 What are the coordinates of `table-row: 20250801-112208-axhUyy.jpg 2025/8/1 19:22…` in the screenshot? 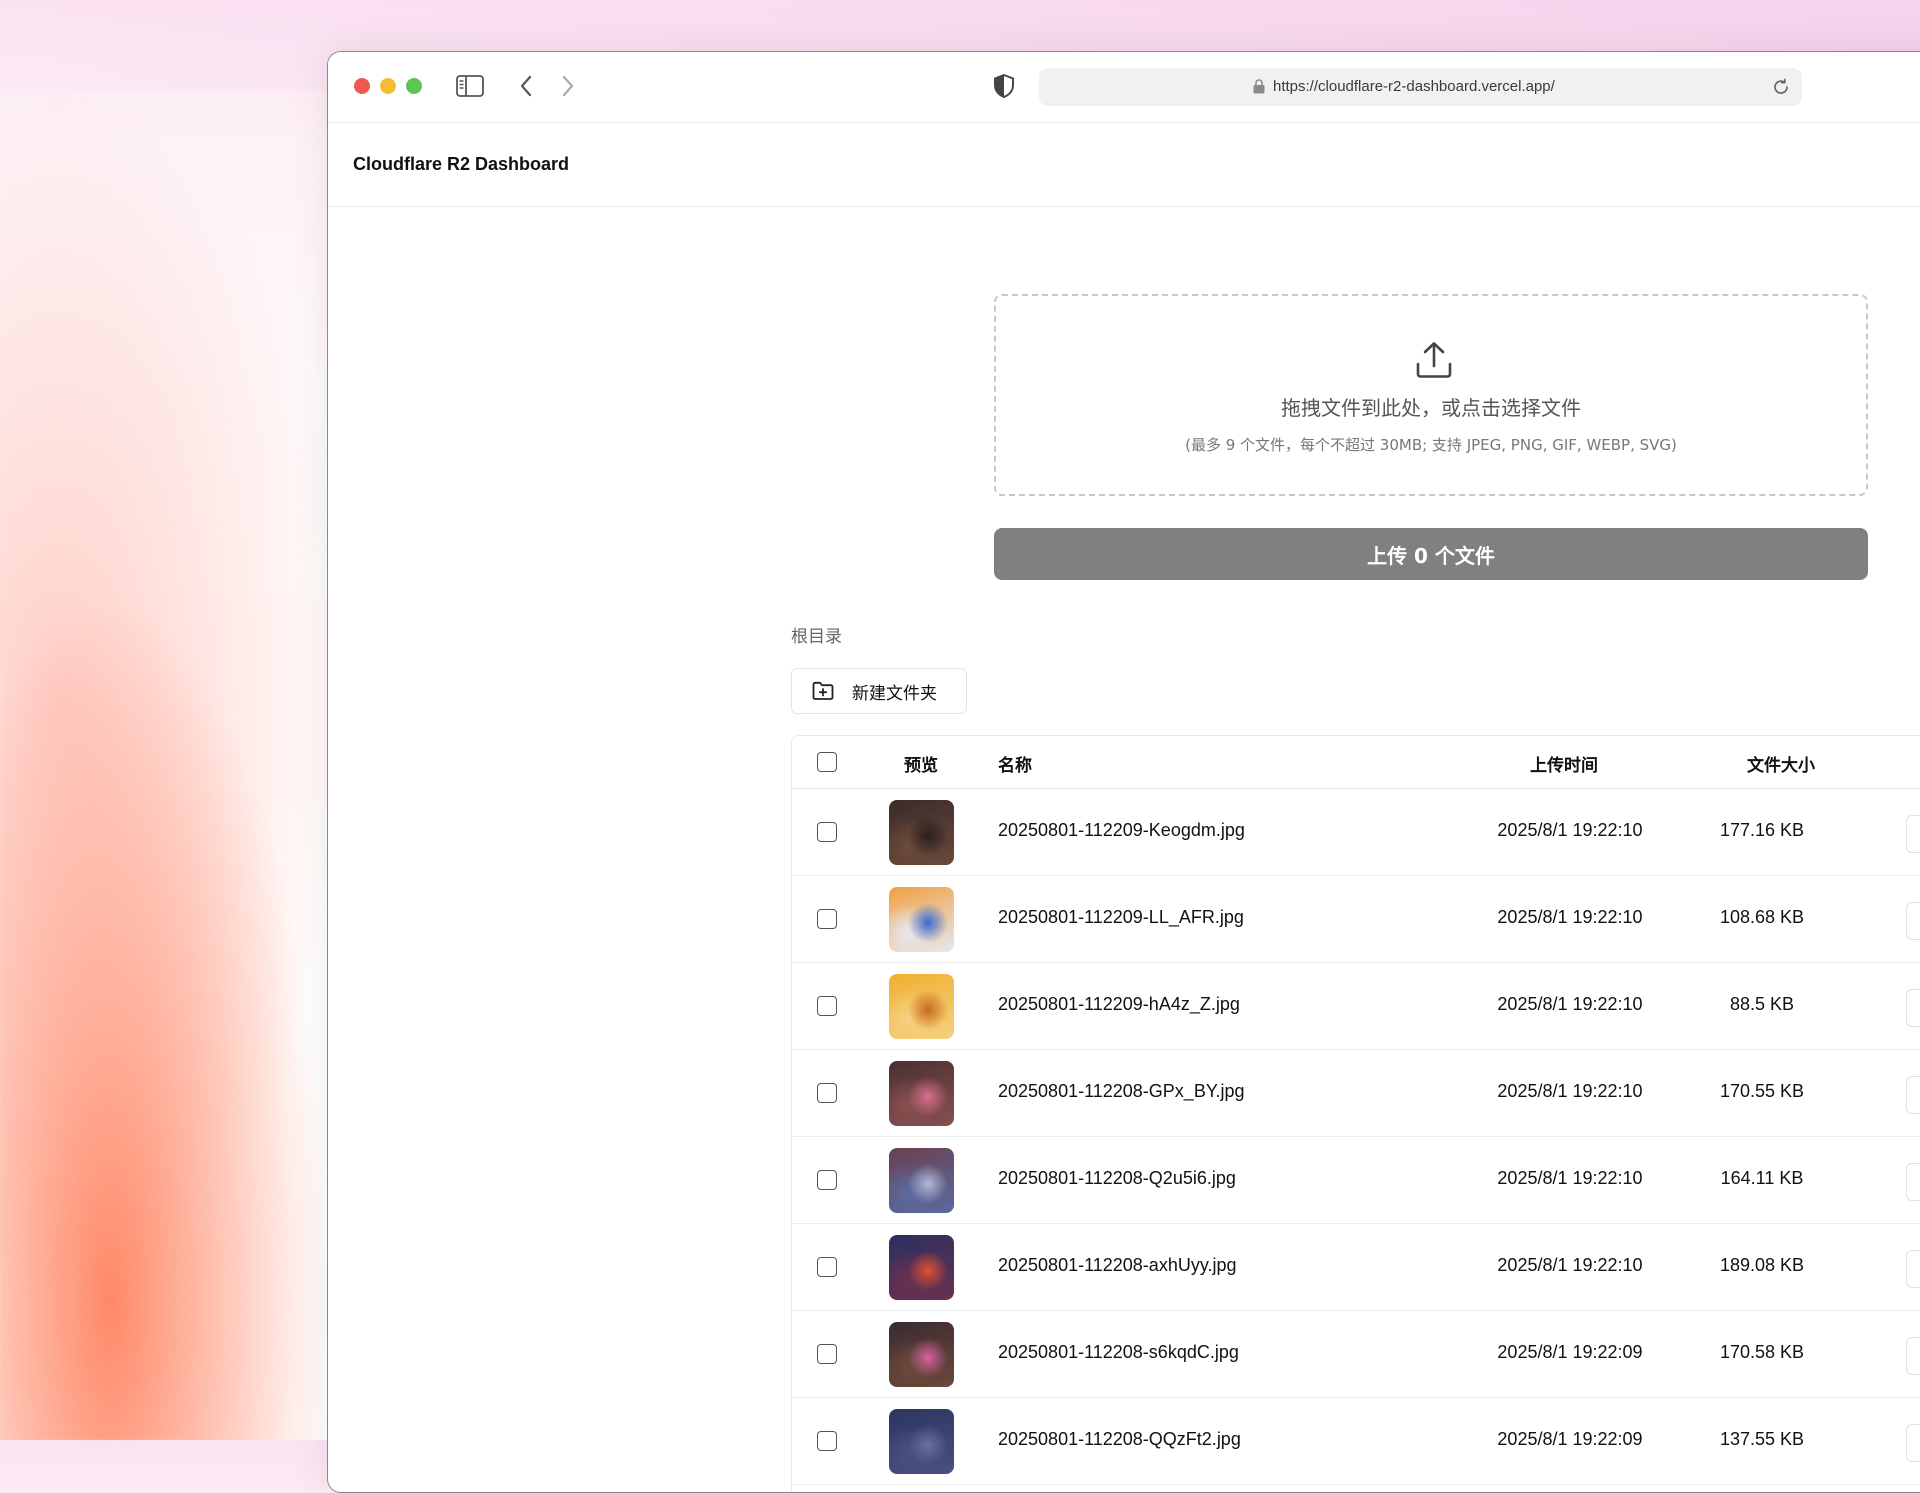 It's located at (1356, 1267).